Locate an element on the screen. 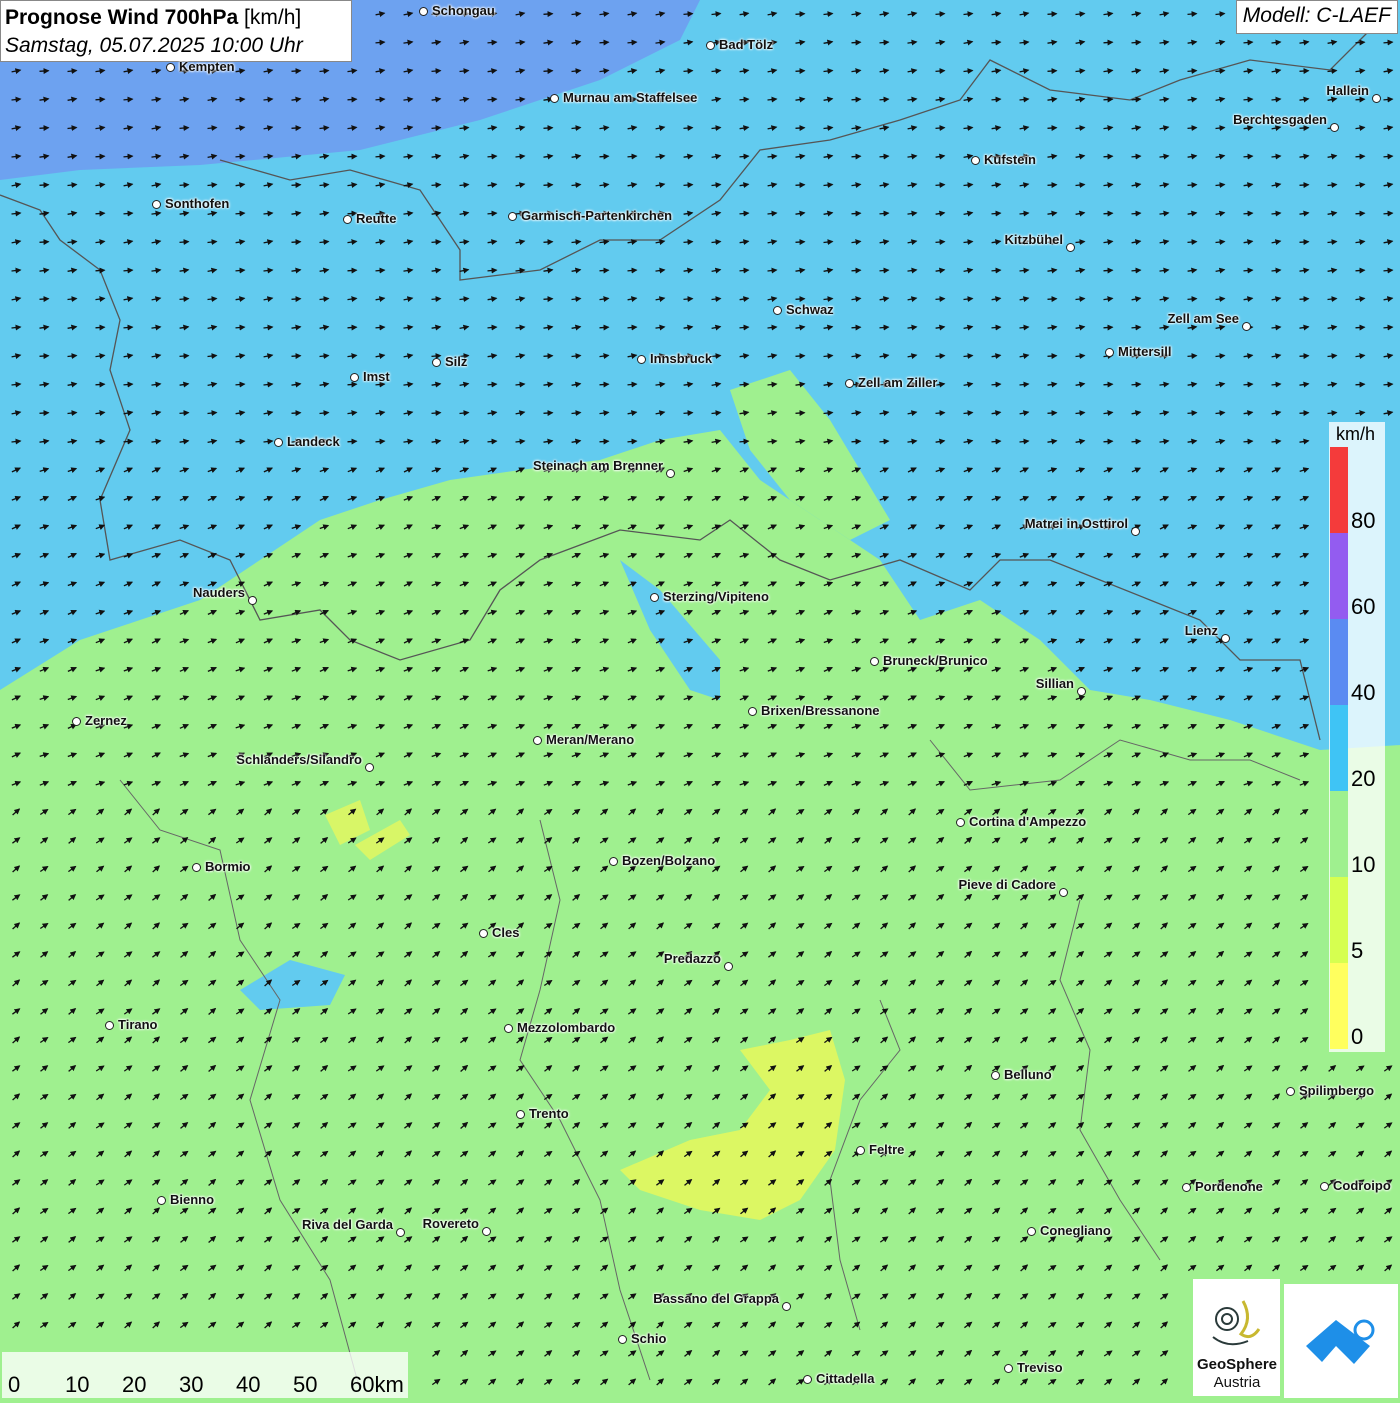  city-label: Feltre is located at coordinates (886, 1150).